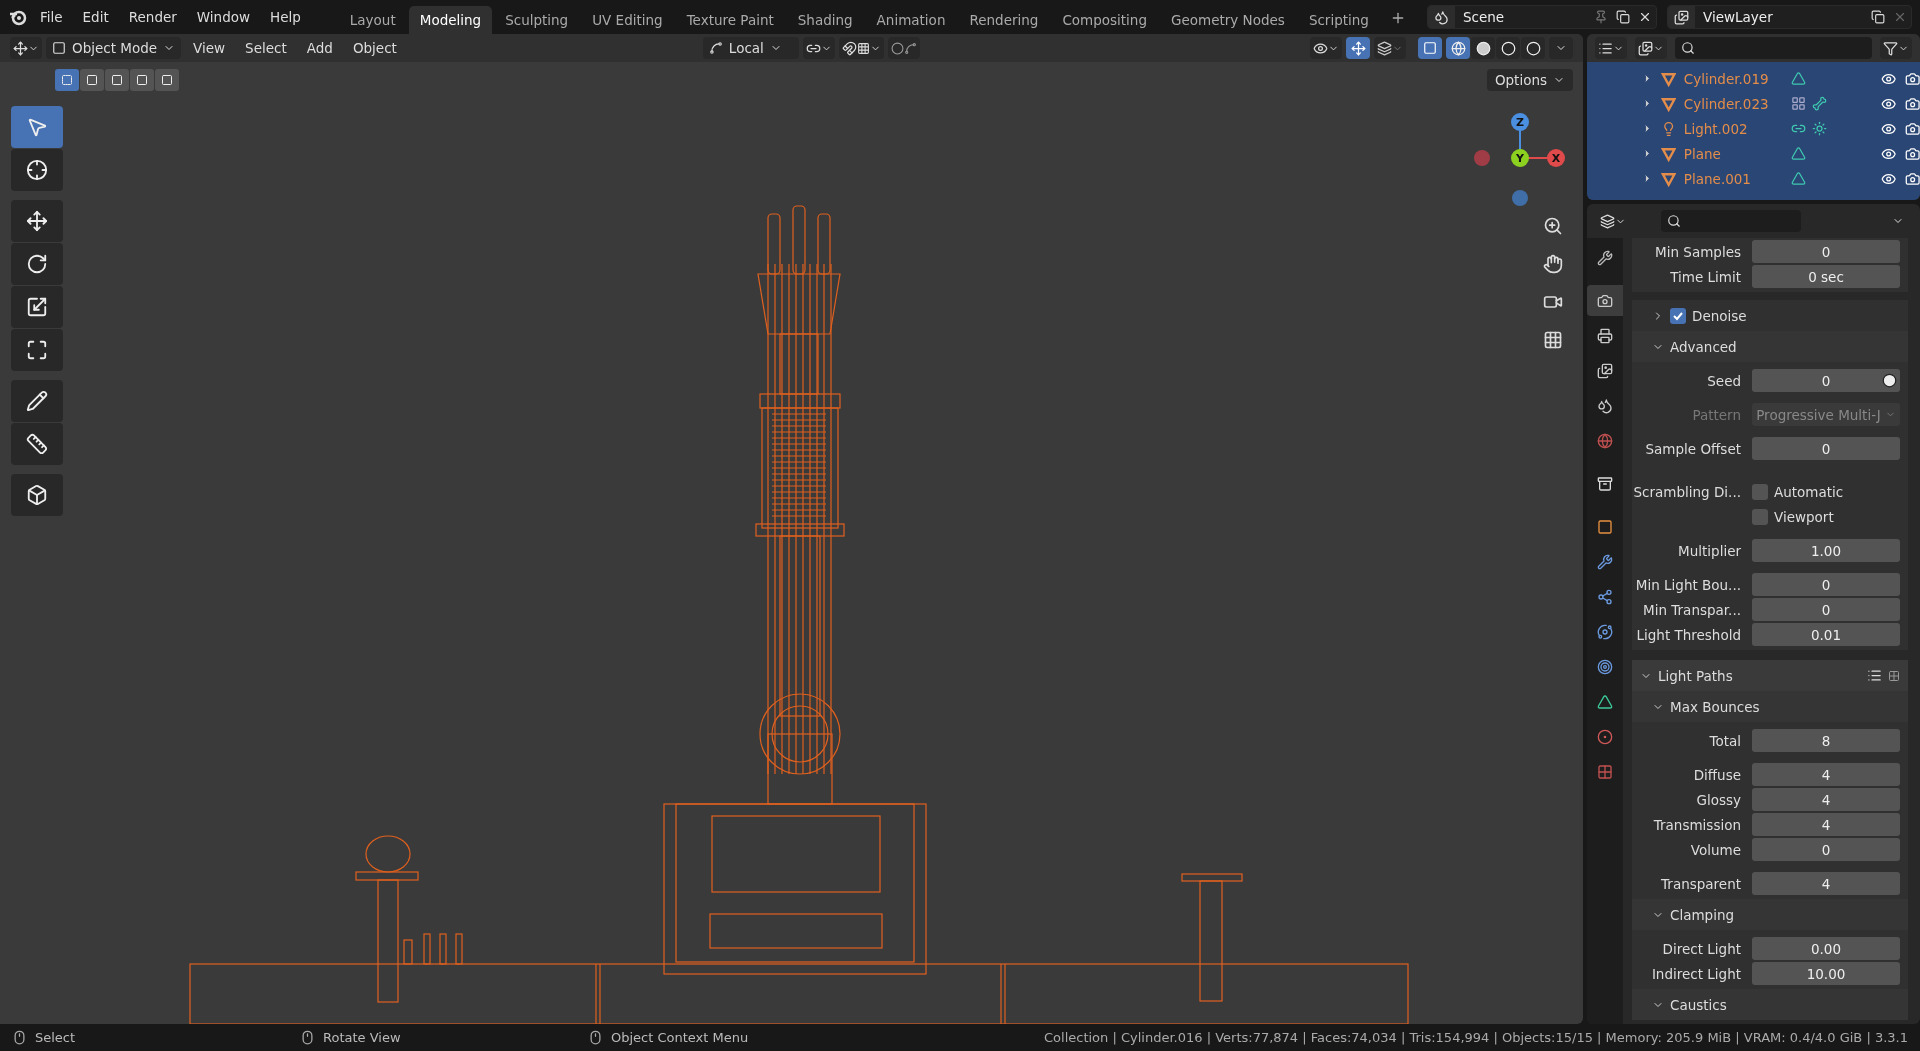 The height and width of the screenshot is (1051, 1920). Describe the element at coordinates (1390, 48) in the screenshot. I see `overlays-button` at that location.